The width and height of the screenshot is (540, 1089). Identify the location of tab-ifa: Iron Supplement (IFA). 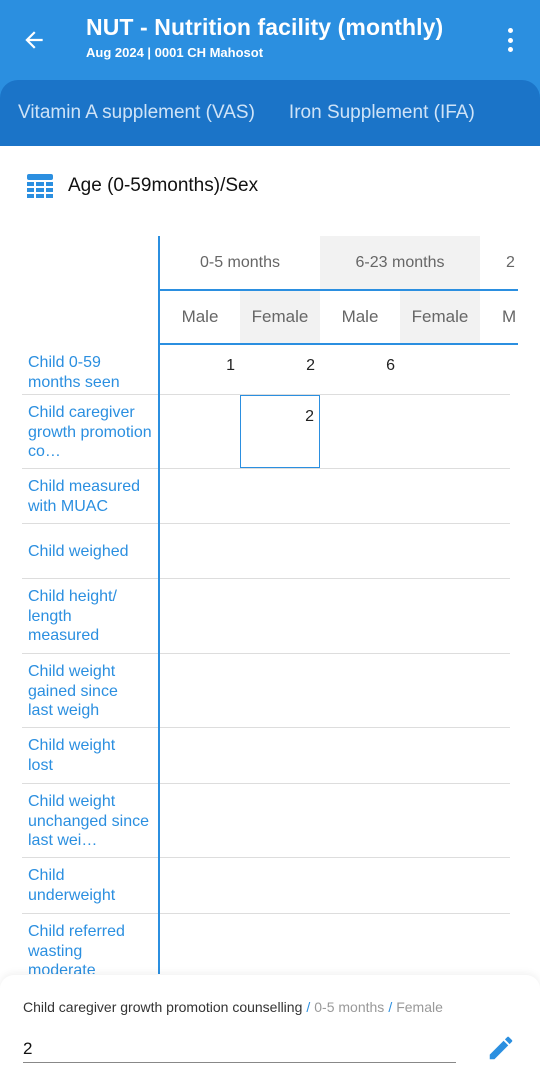
(382, 113).